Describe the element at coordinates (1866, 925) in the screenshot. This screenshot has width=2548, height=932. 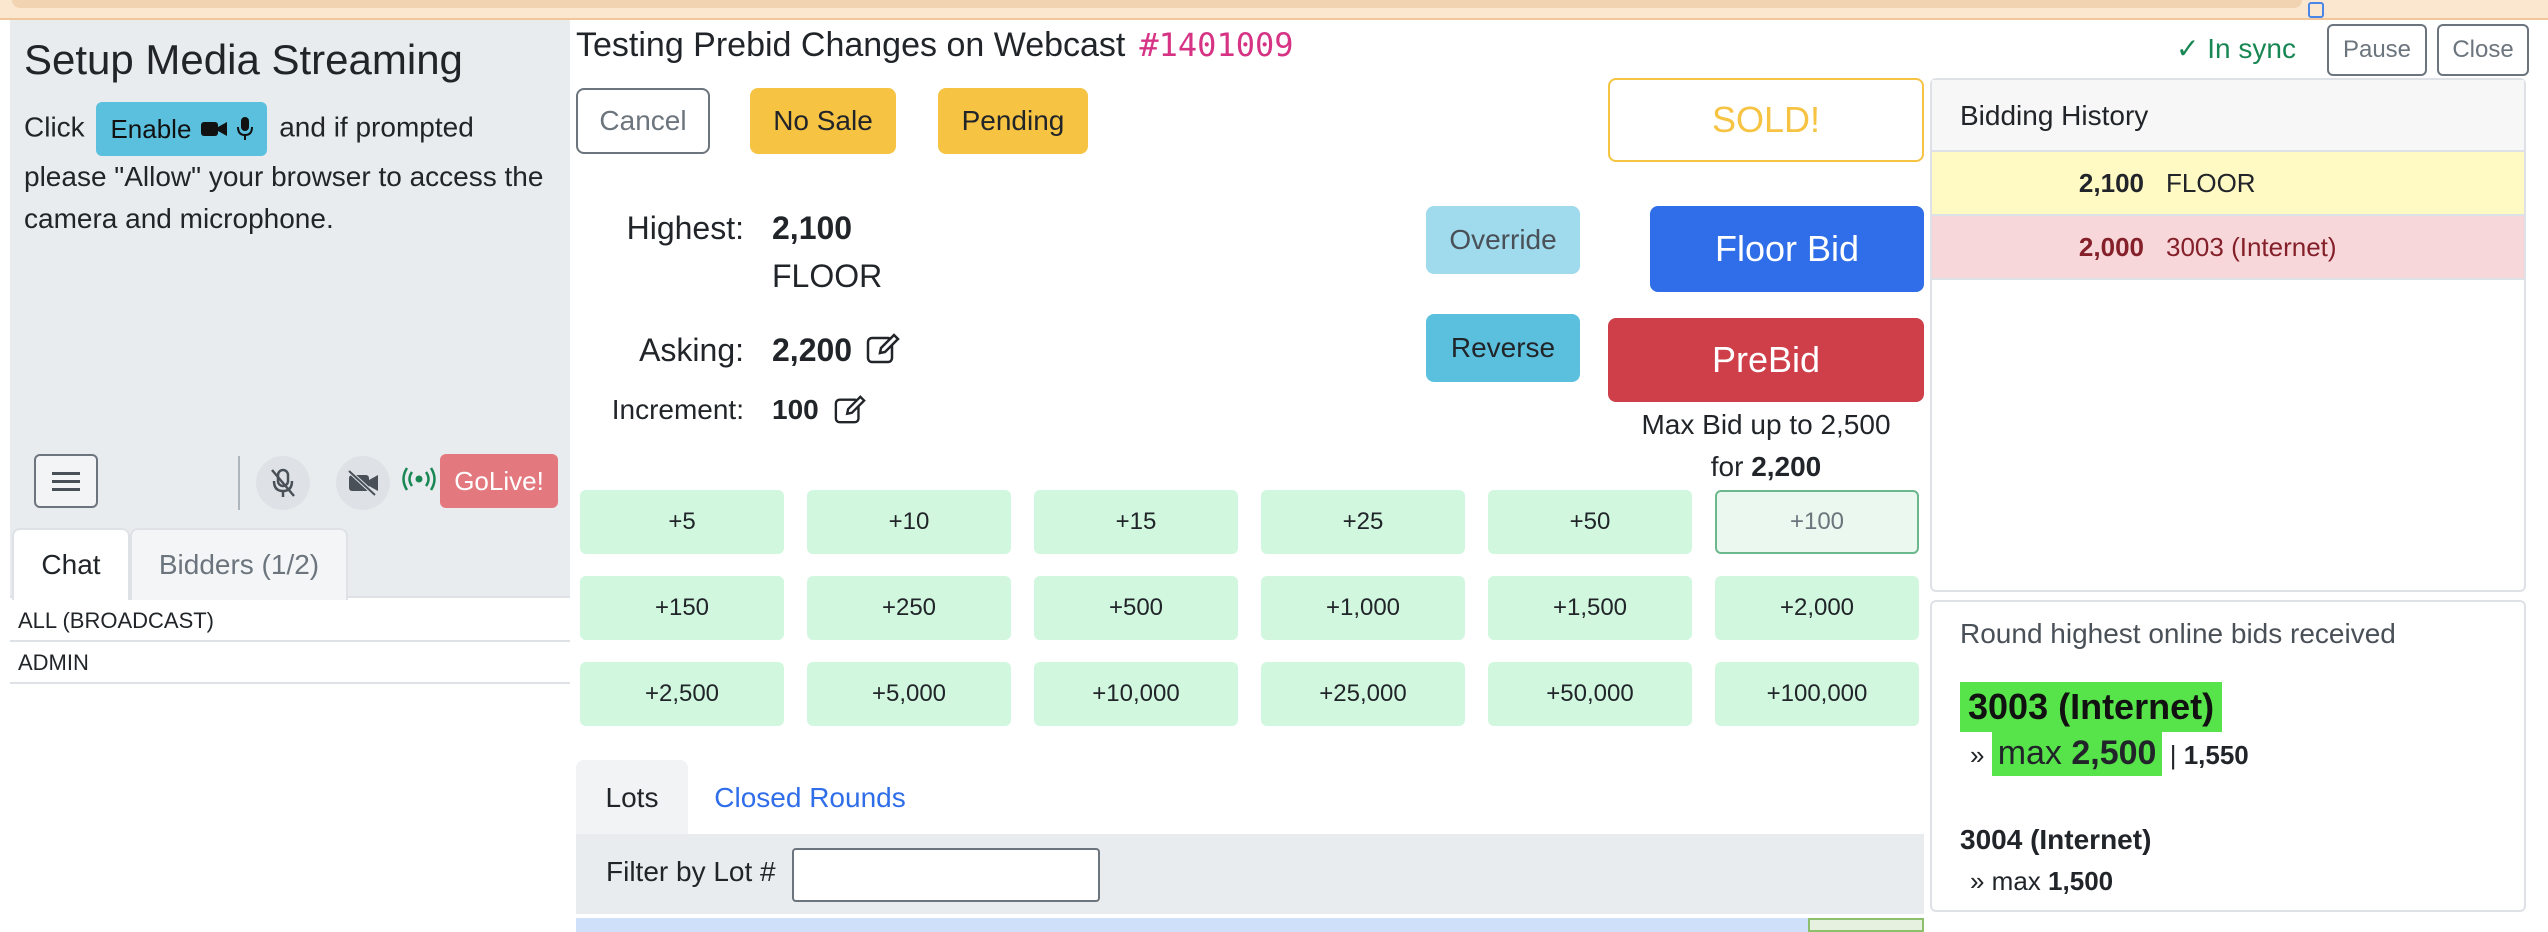
I see `lot-thumbnail` at that location.